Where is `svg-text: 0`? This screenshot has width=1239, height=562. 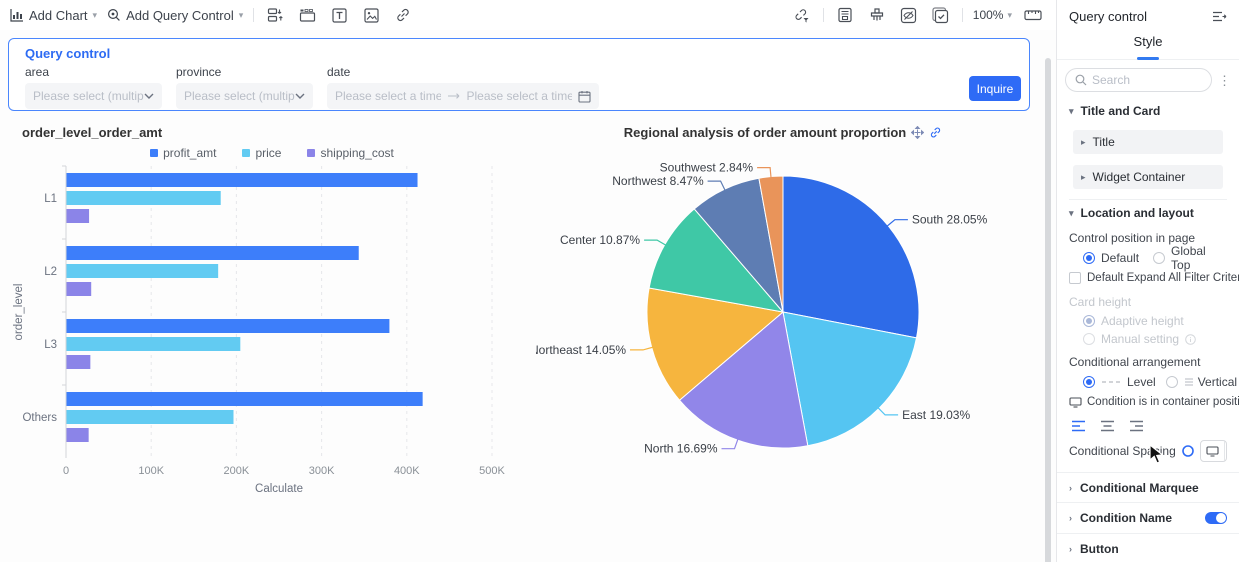
svg-text: 0 is located at coordinates (66, 471).